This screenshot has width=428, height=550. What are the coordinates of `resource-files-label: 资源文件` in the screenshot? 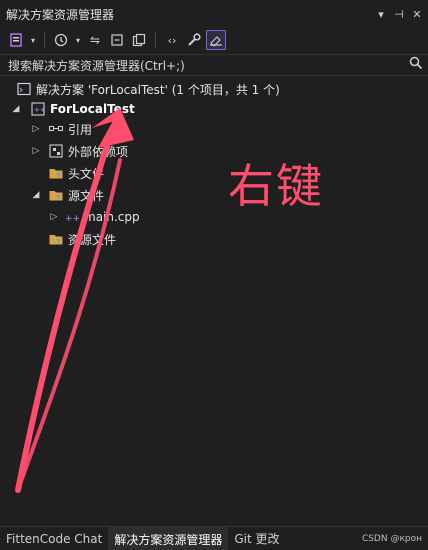 It's located at (92, 239).